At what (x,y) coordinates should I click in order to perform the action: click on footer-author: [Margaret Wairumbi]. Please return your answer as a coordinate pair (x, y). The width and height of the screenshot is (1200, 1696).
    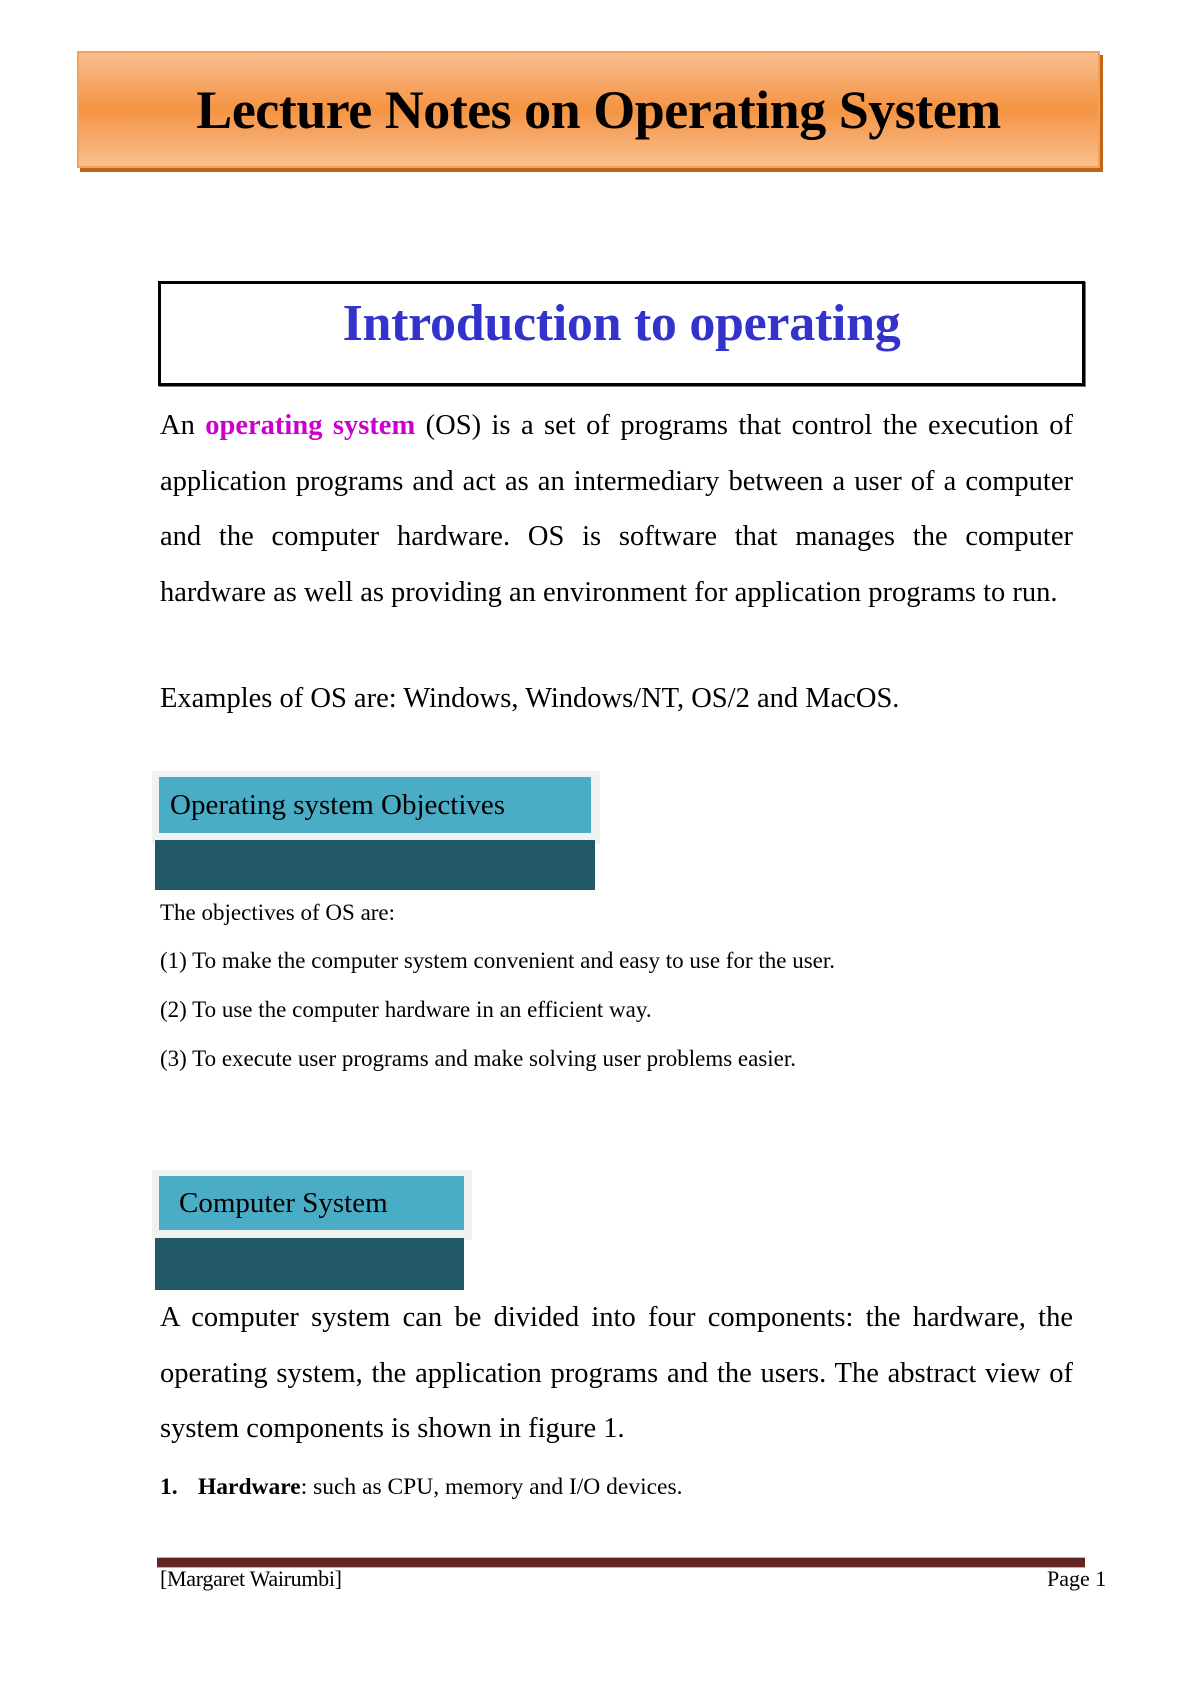
    Looking at the image, I should click on (251, 1578).